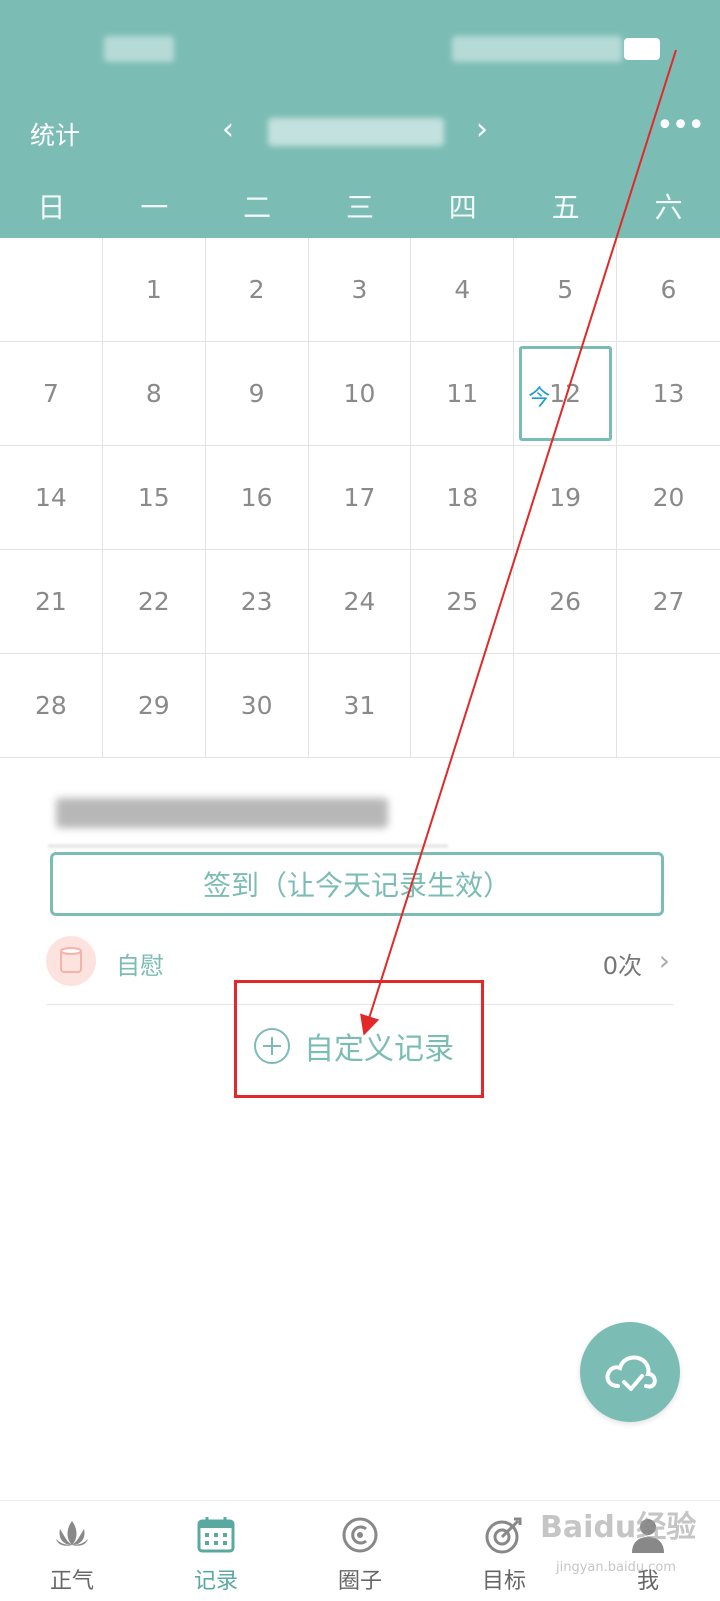  Describe the element at coordinates (616, 1567) in the screenshot. I see `baidu-watermark-url: jingyan.baidu.com` at that location.